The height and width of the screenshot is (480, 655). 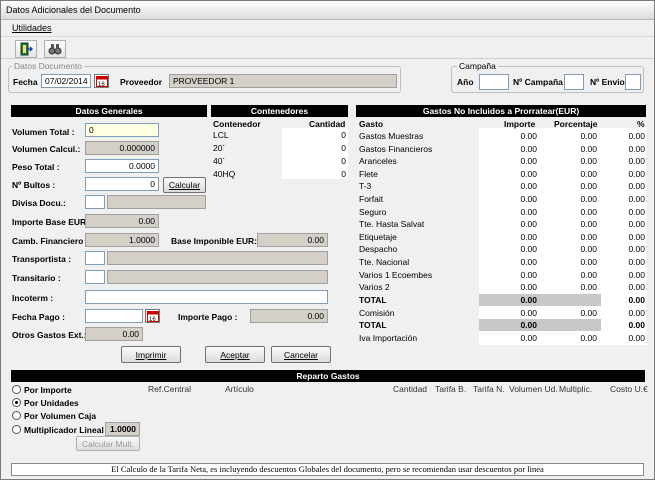 I want to click on ano-input, so click(x=494, y=82).